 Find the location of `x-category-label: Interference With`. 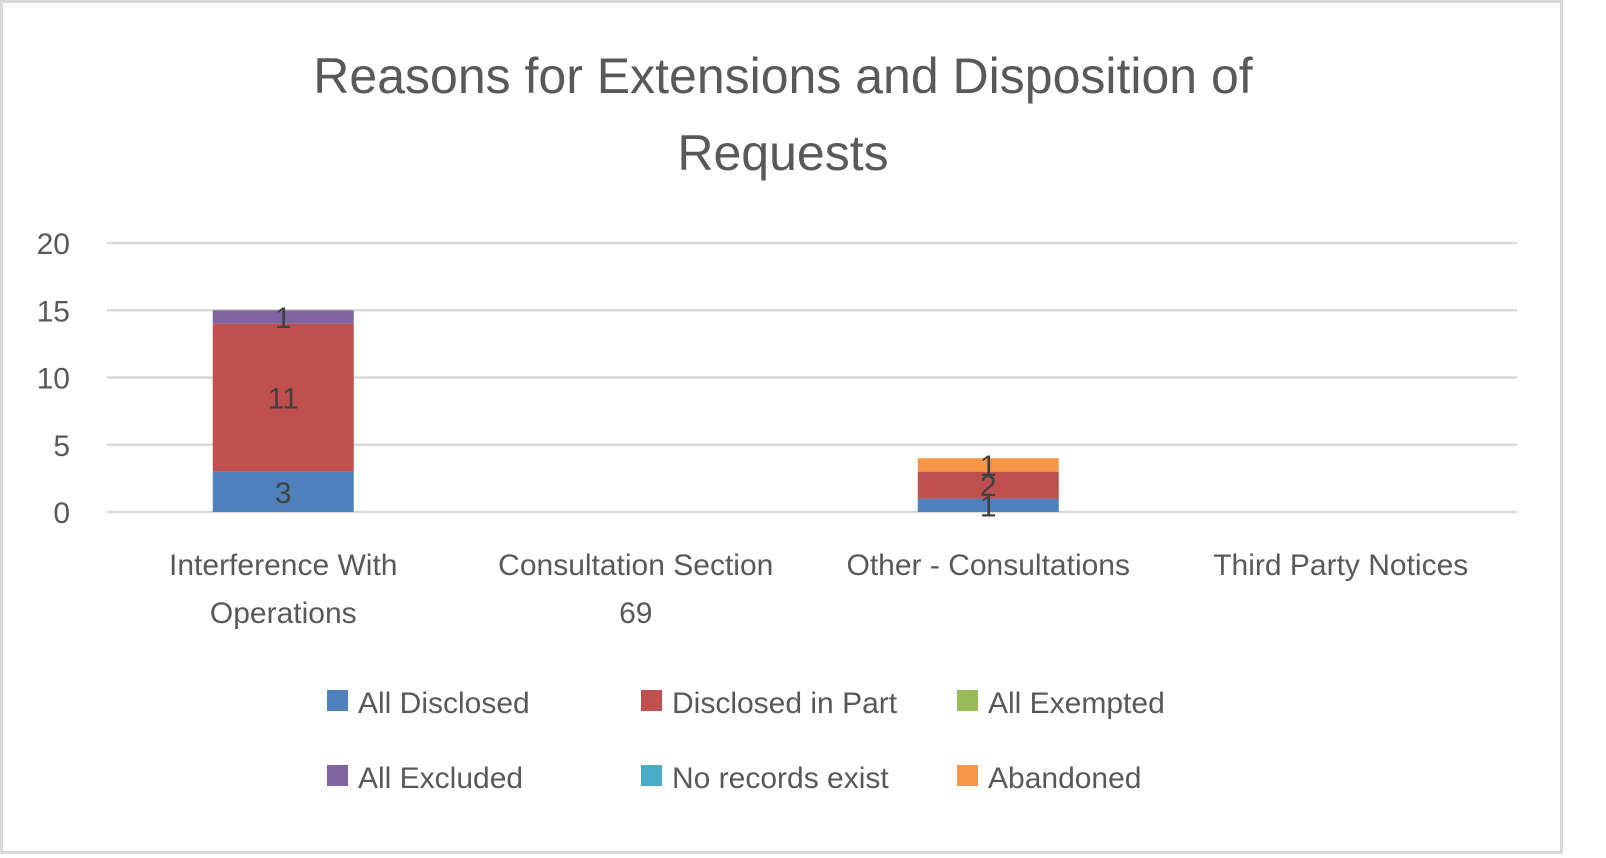

x-category-label: Interference With is located at coordinates (283, 565).